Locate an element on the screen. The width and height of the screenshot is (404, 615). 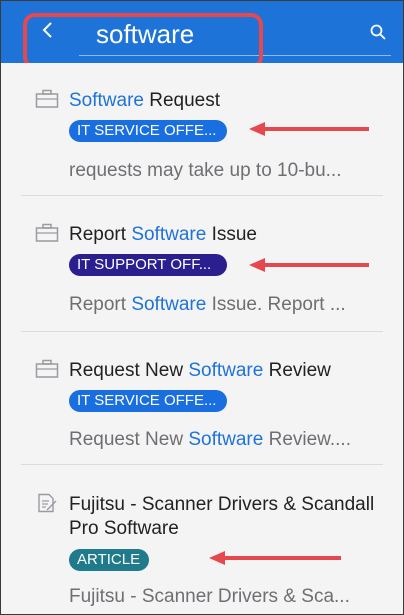
result-title: Request New Software Review is located at coordinates (200, 370).